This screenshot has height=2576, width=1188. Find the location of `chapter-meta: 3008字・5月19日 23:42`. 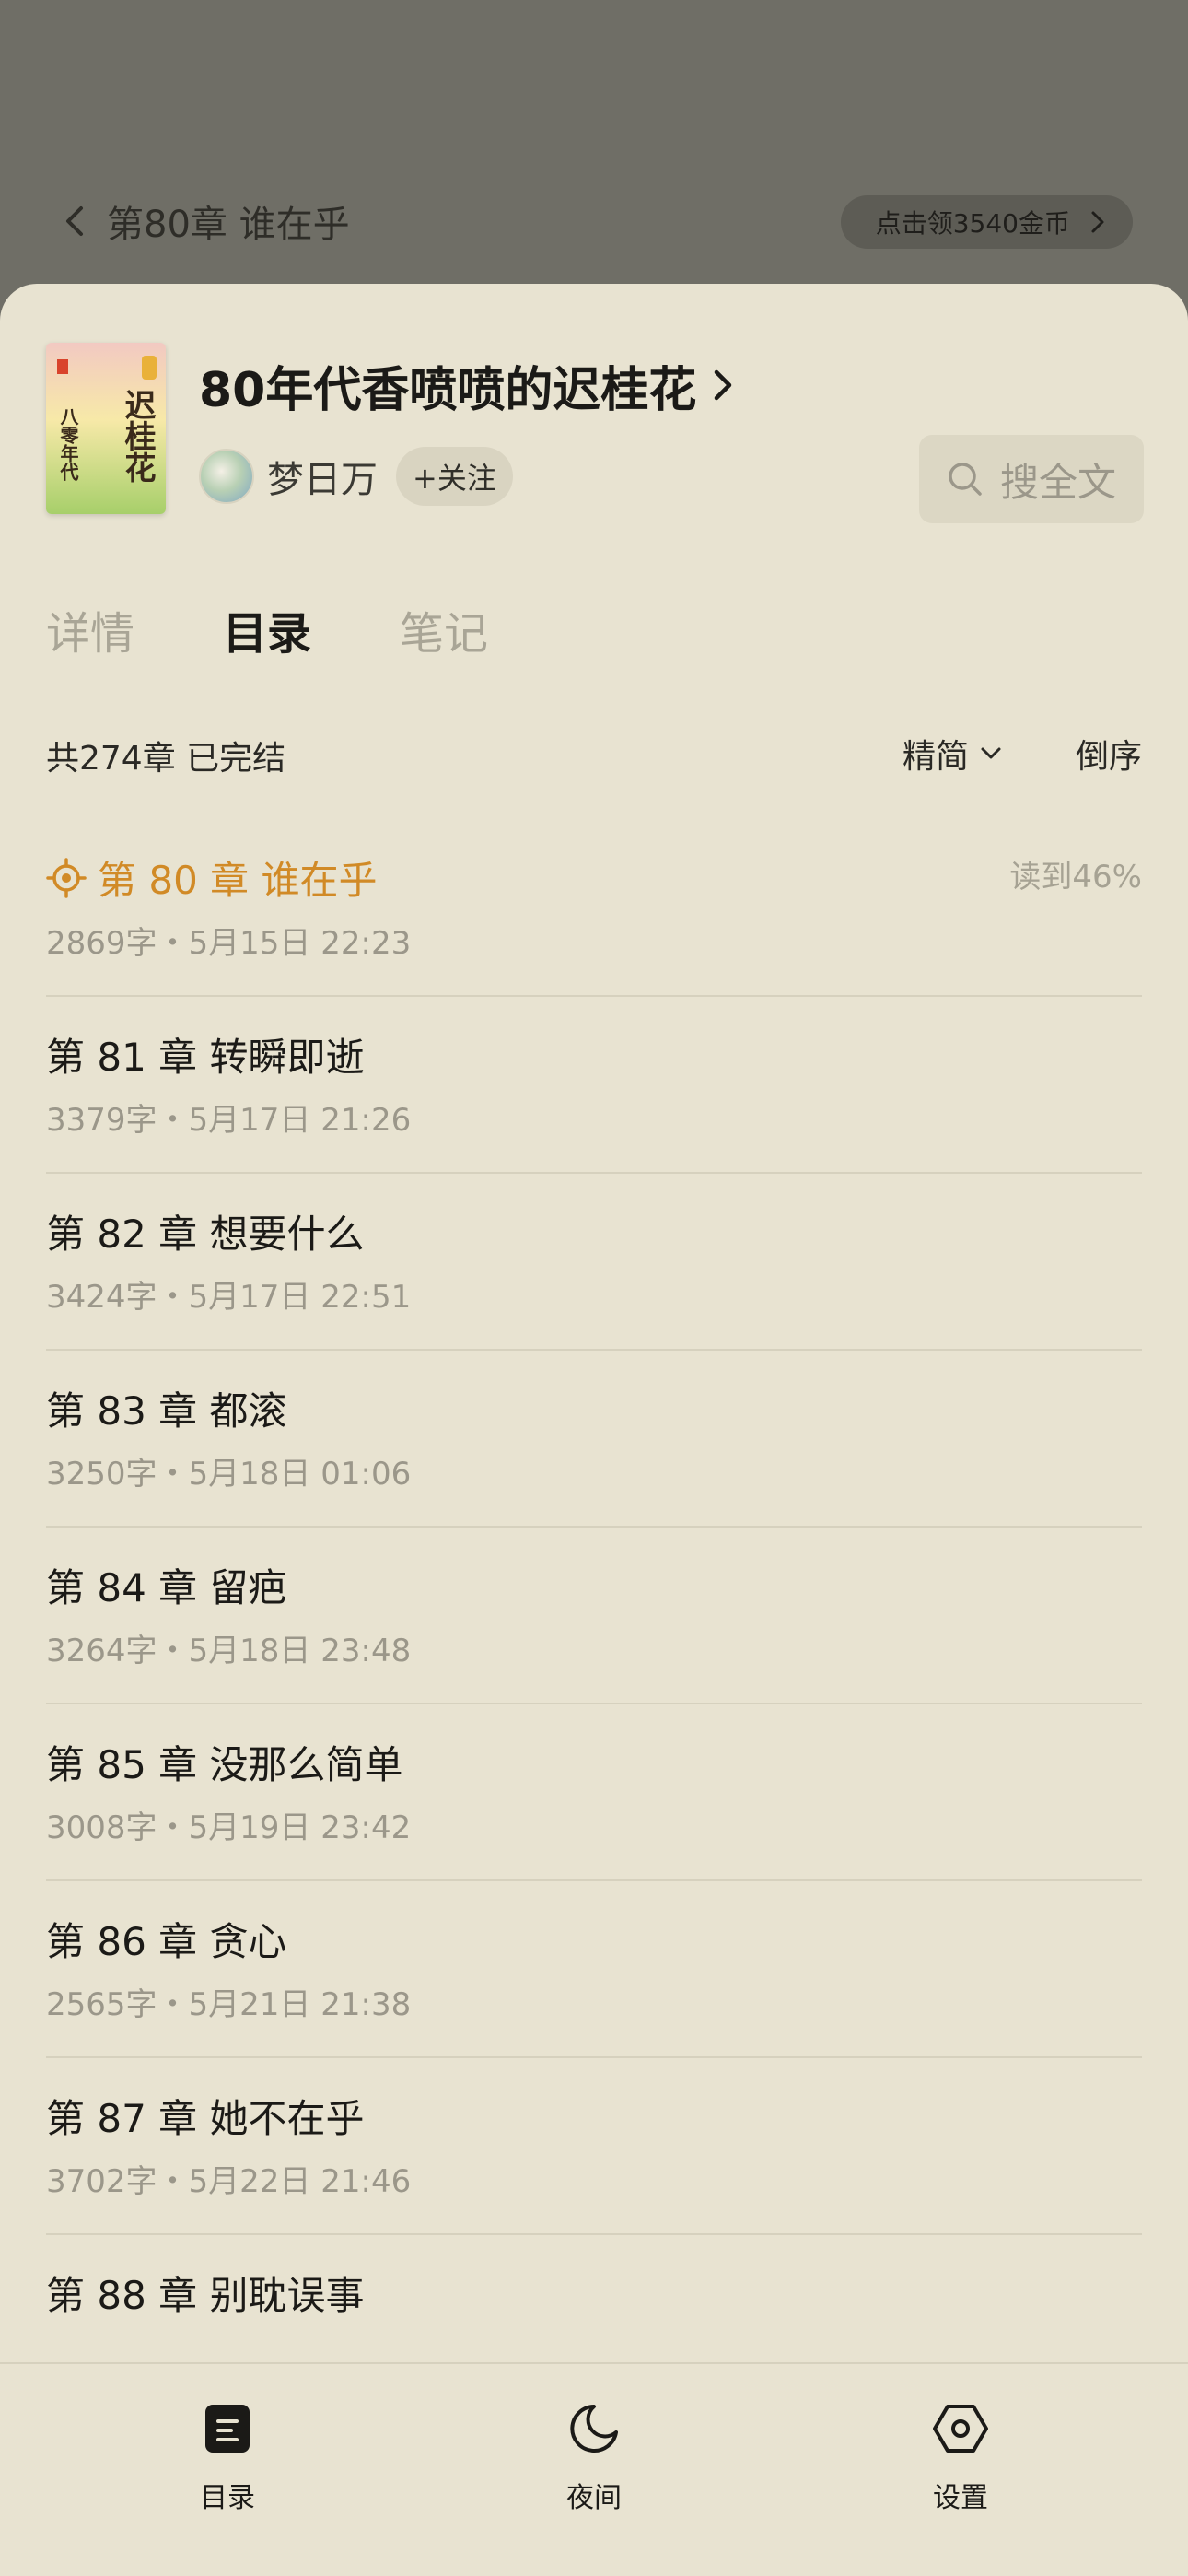

chapter-meta: 3008字・5月19日 23:42 is located at coordinates (229, 1827).